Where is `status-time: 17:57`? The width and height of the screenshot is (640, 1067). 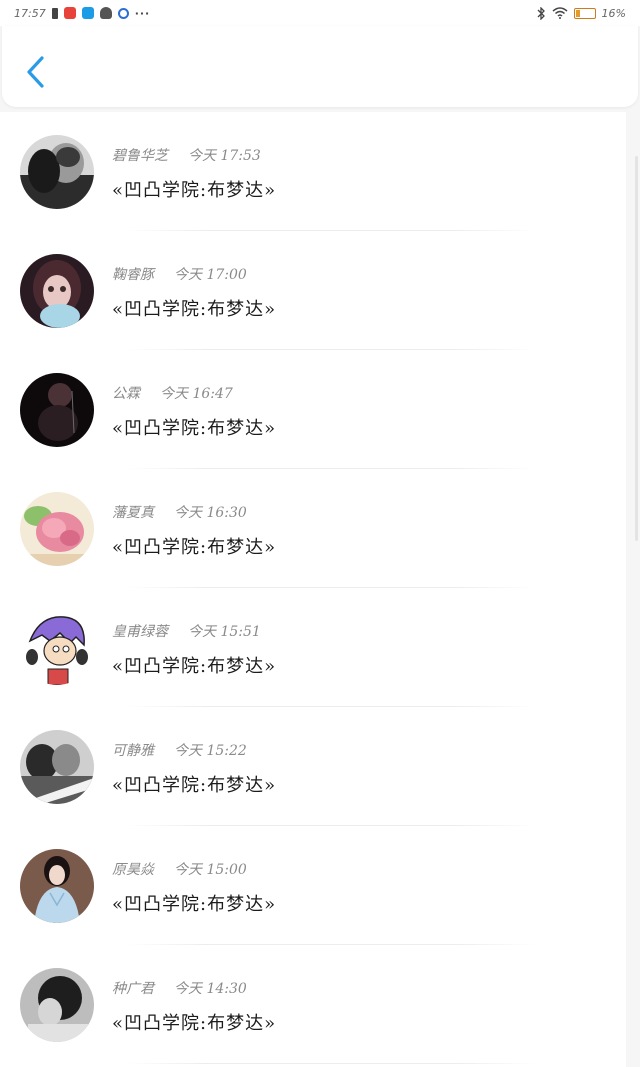 status-time: 17:57 is located at coordinates (30, 13).